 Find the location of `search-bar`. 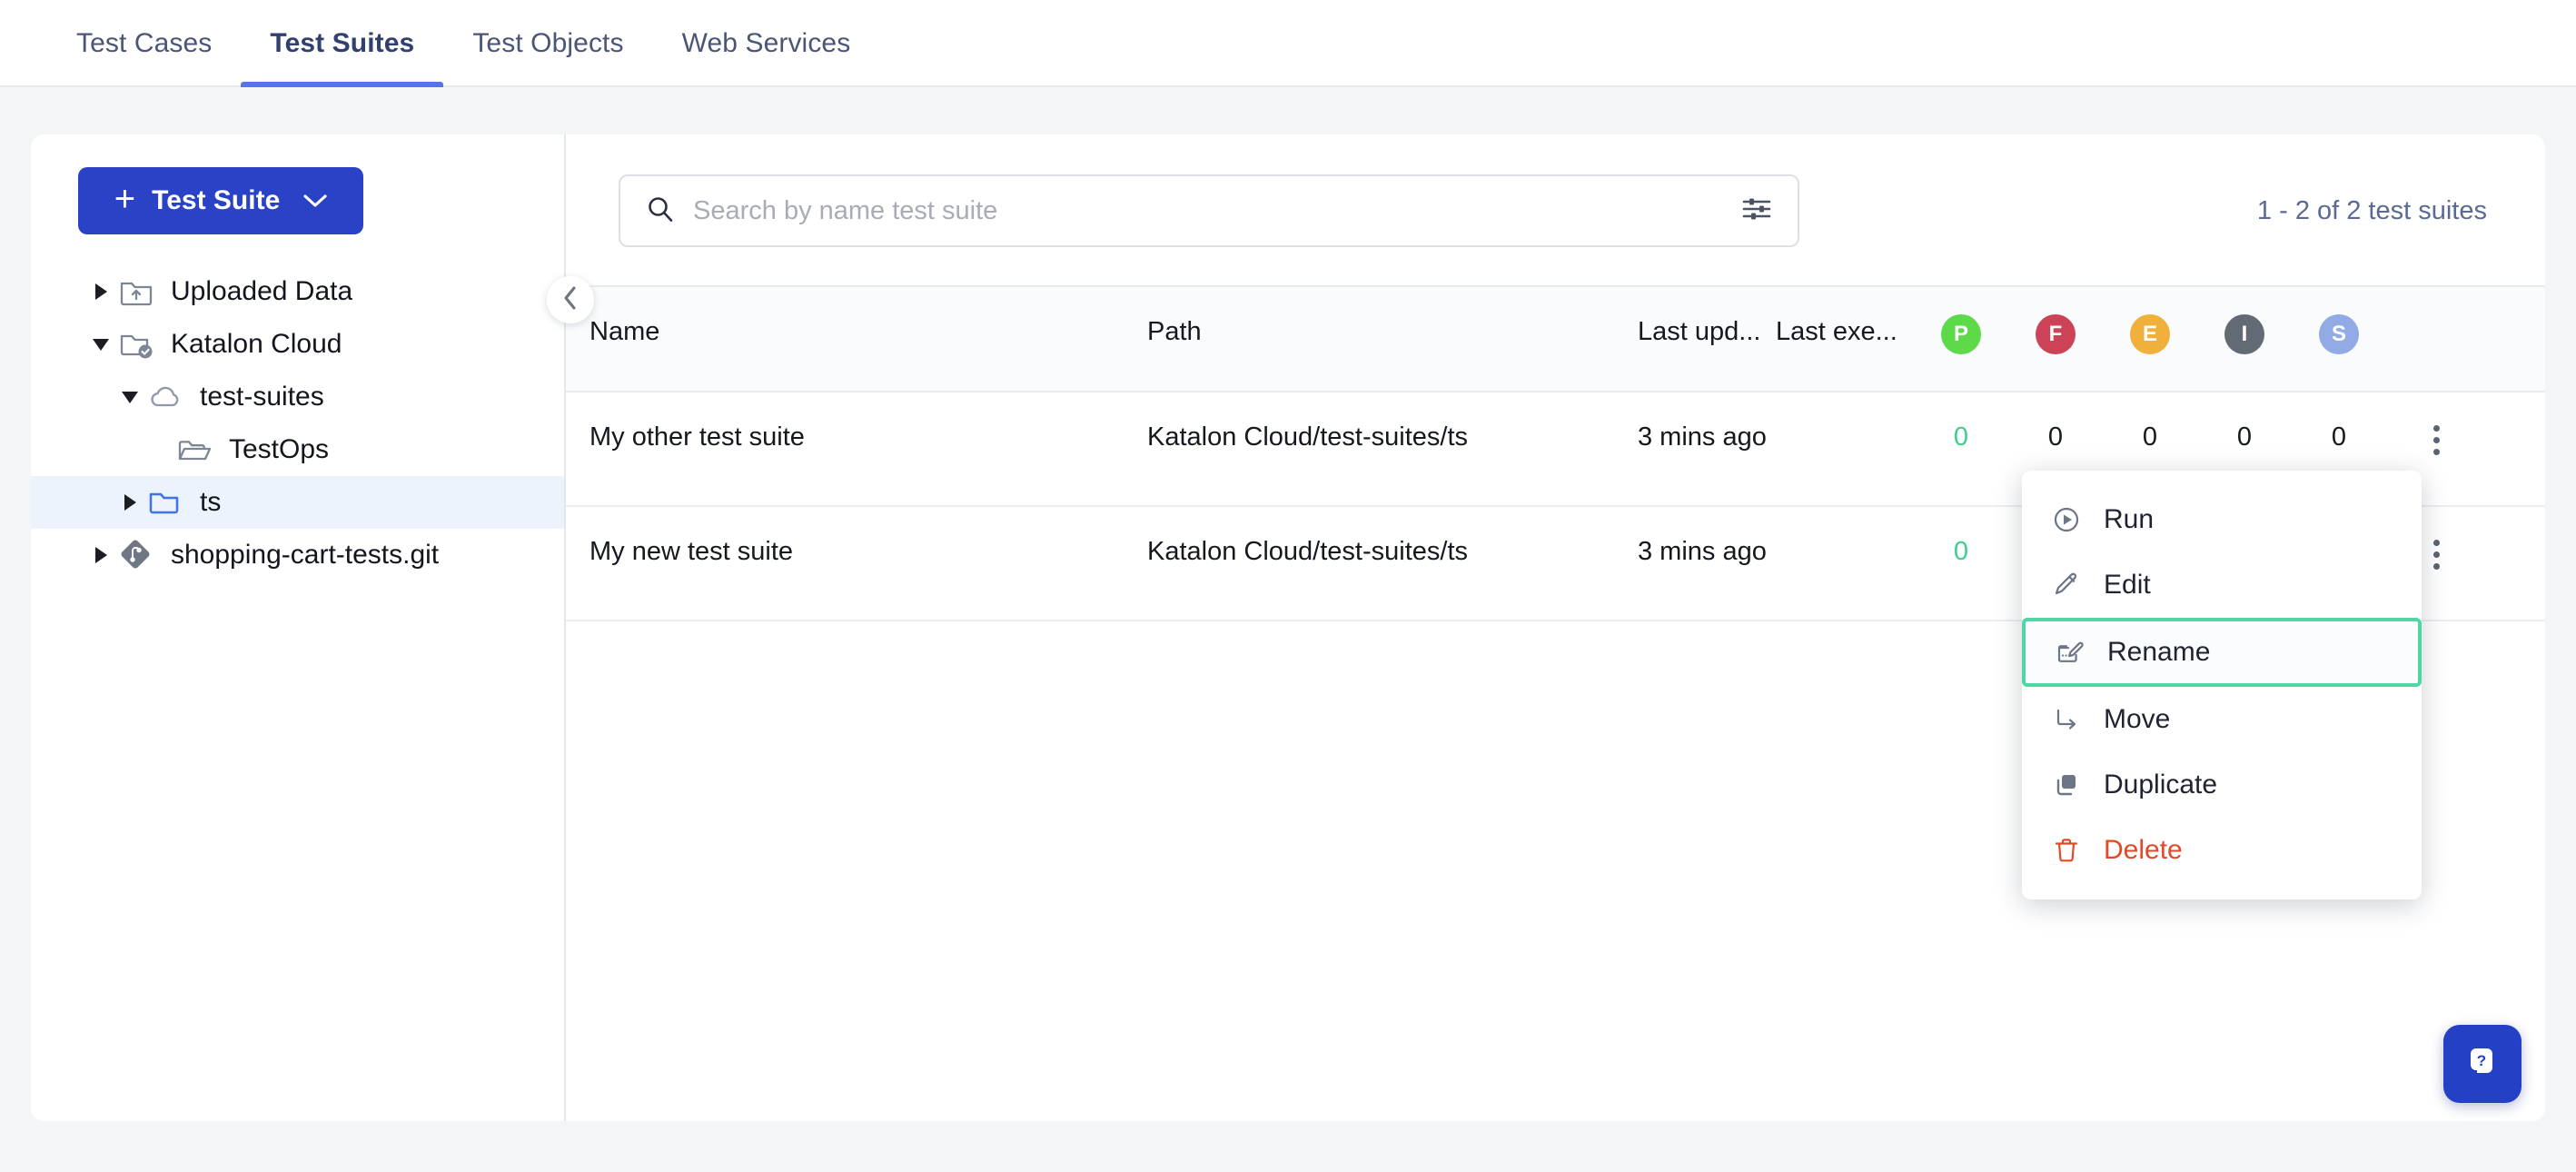

search-bar is located at coordinates (1209, 210).